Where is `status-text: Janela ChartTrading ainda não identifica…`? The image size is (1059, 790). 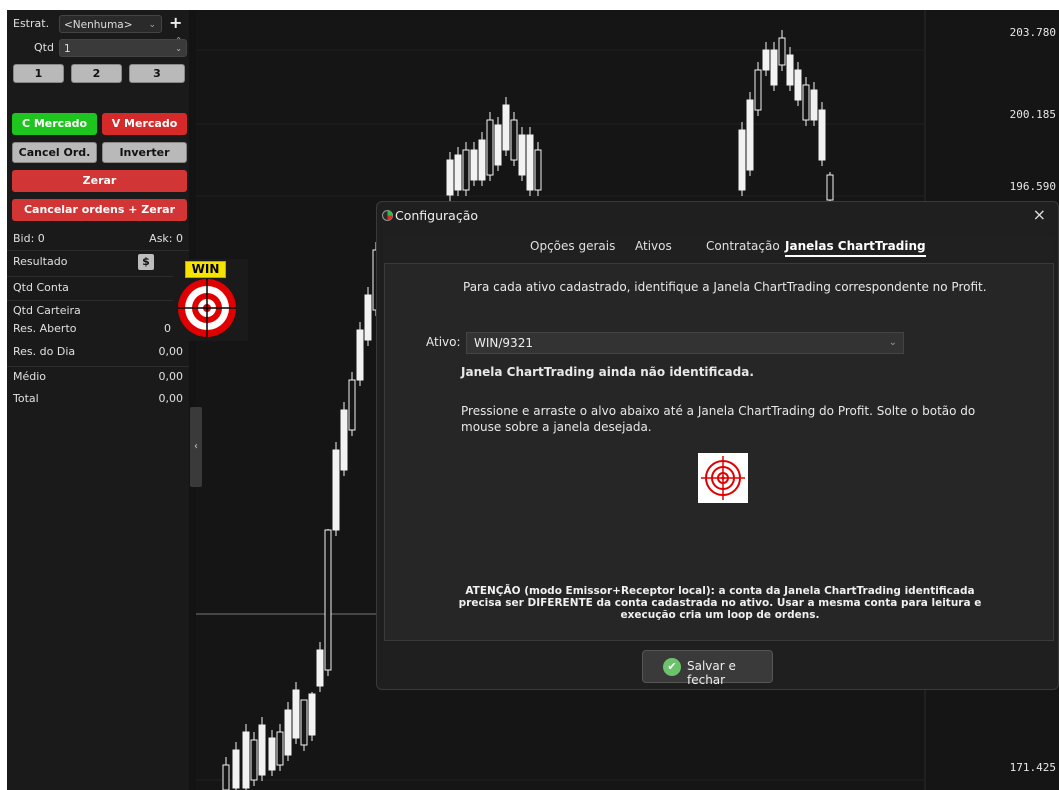 status-text: Janela ChartTrading ainda não identifica… is located at coordinates (607, 372).